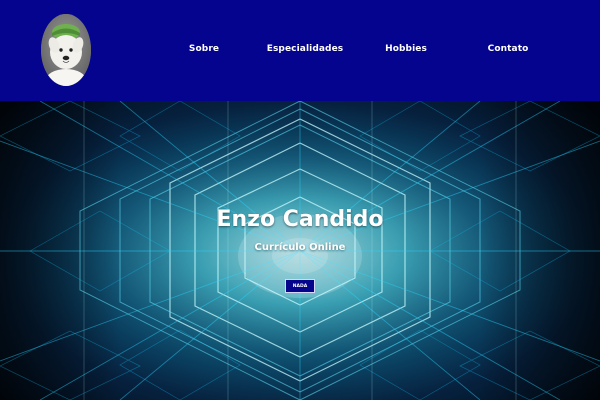 The height and width of the screenshot is (400, 600). Describe the element at coordinates (300, 219) in the screenshot. I see `hero-title: Enzo Candido` at that location.